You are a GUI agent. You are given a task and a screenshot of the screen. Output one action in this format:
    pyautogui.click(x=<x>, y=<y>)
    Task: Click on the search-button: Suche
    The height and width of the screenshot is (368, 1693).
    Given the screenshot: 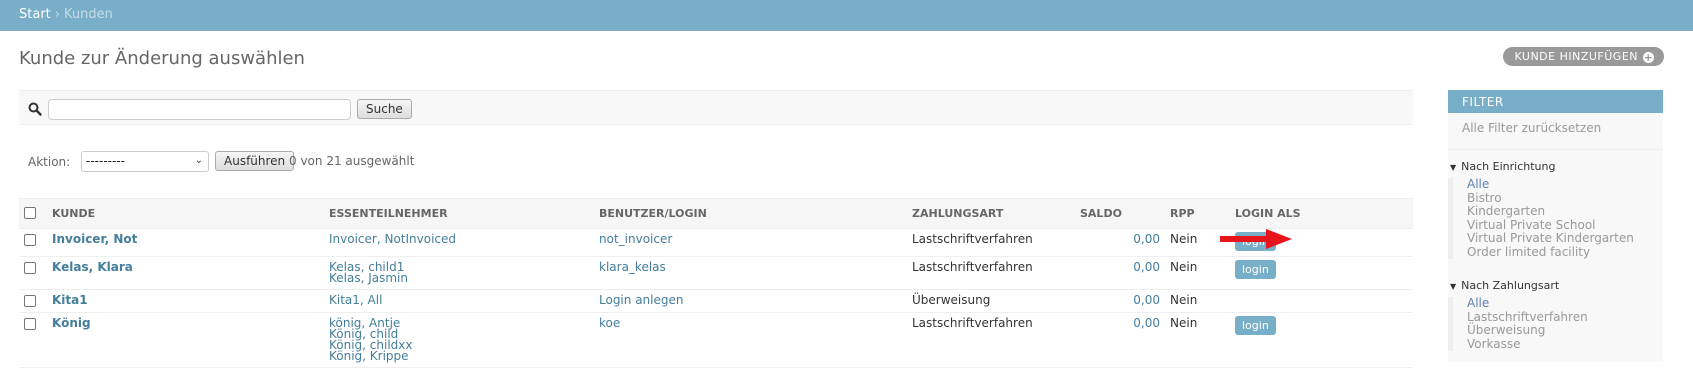 What is the action you would take?
    pyautogui.click(x=384, y=109)
    